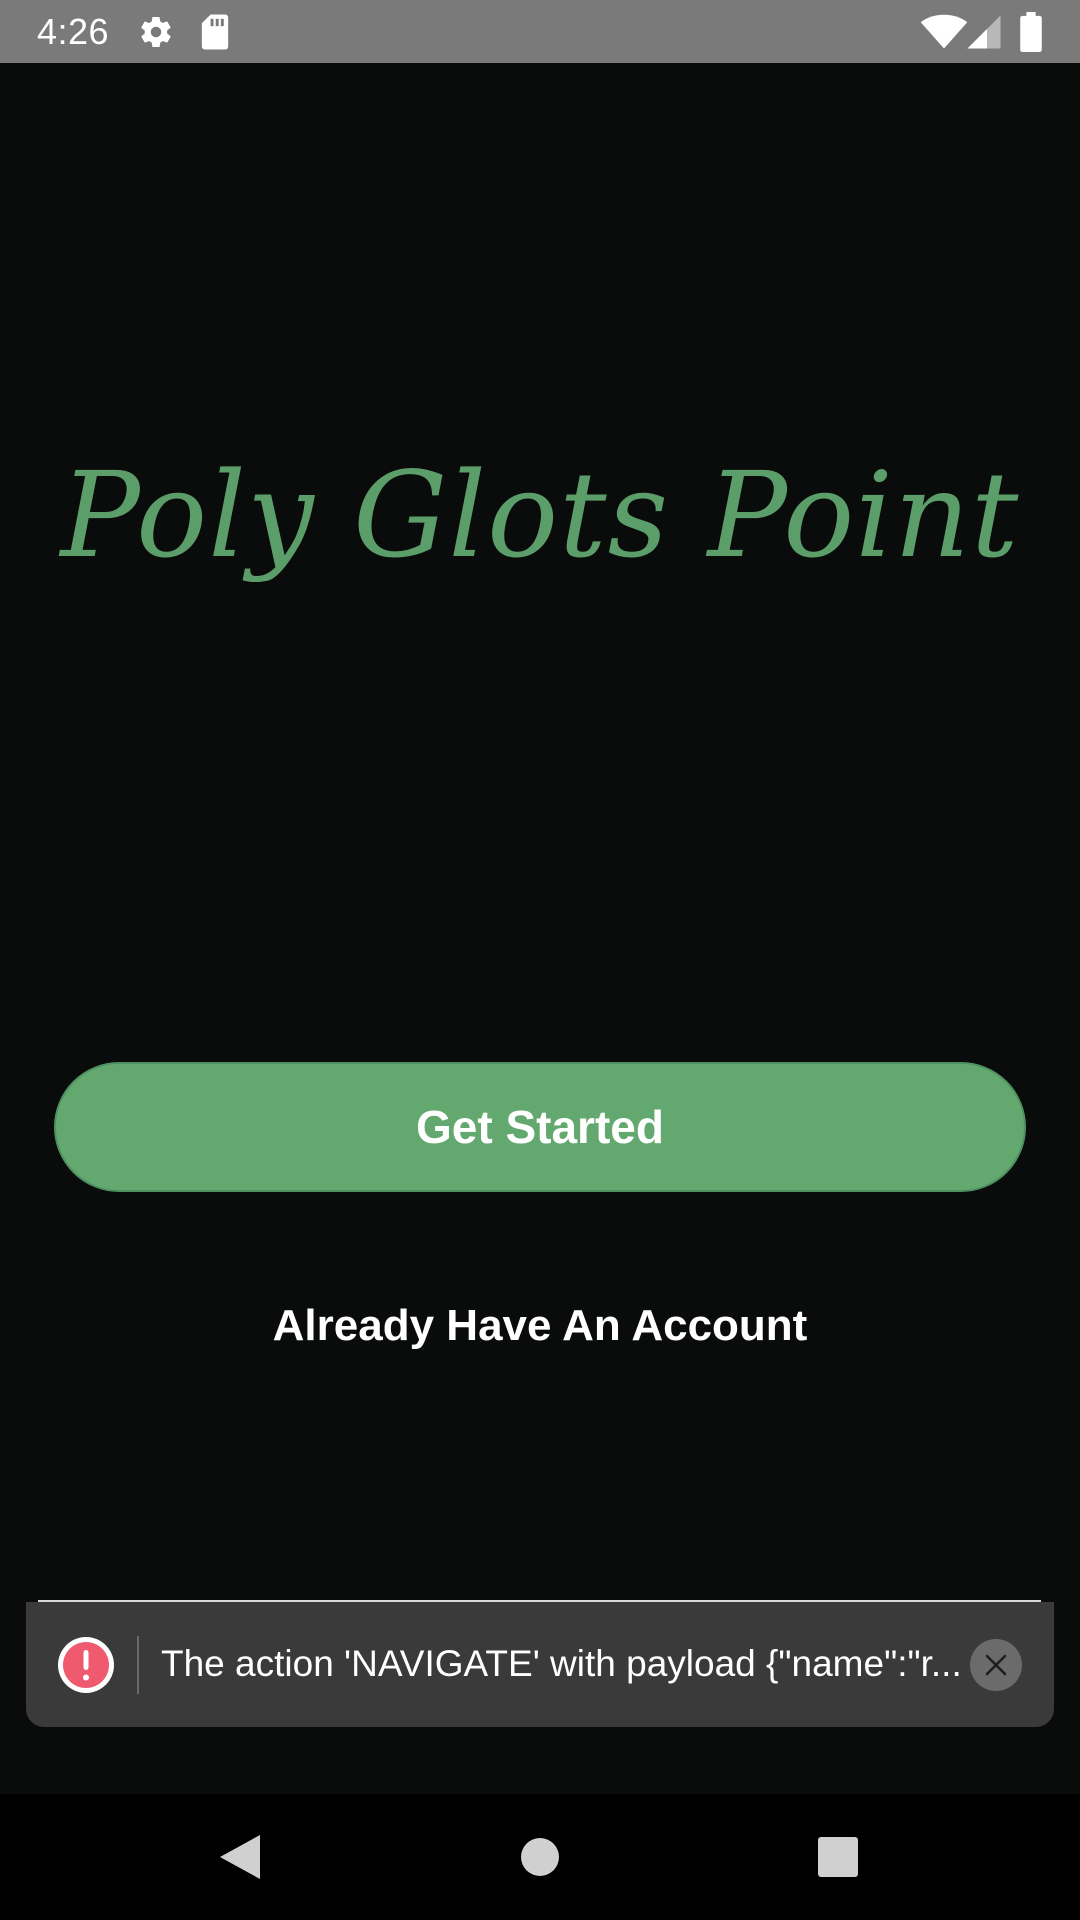  What do you see at coordinates (540, 1326) in the screenshot?
I see `already-have-account-link: Already Have An Account` at bounding box center [540, 1326].